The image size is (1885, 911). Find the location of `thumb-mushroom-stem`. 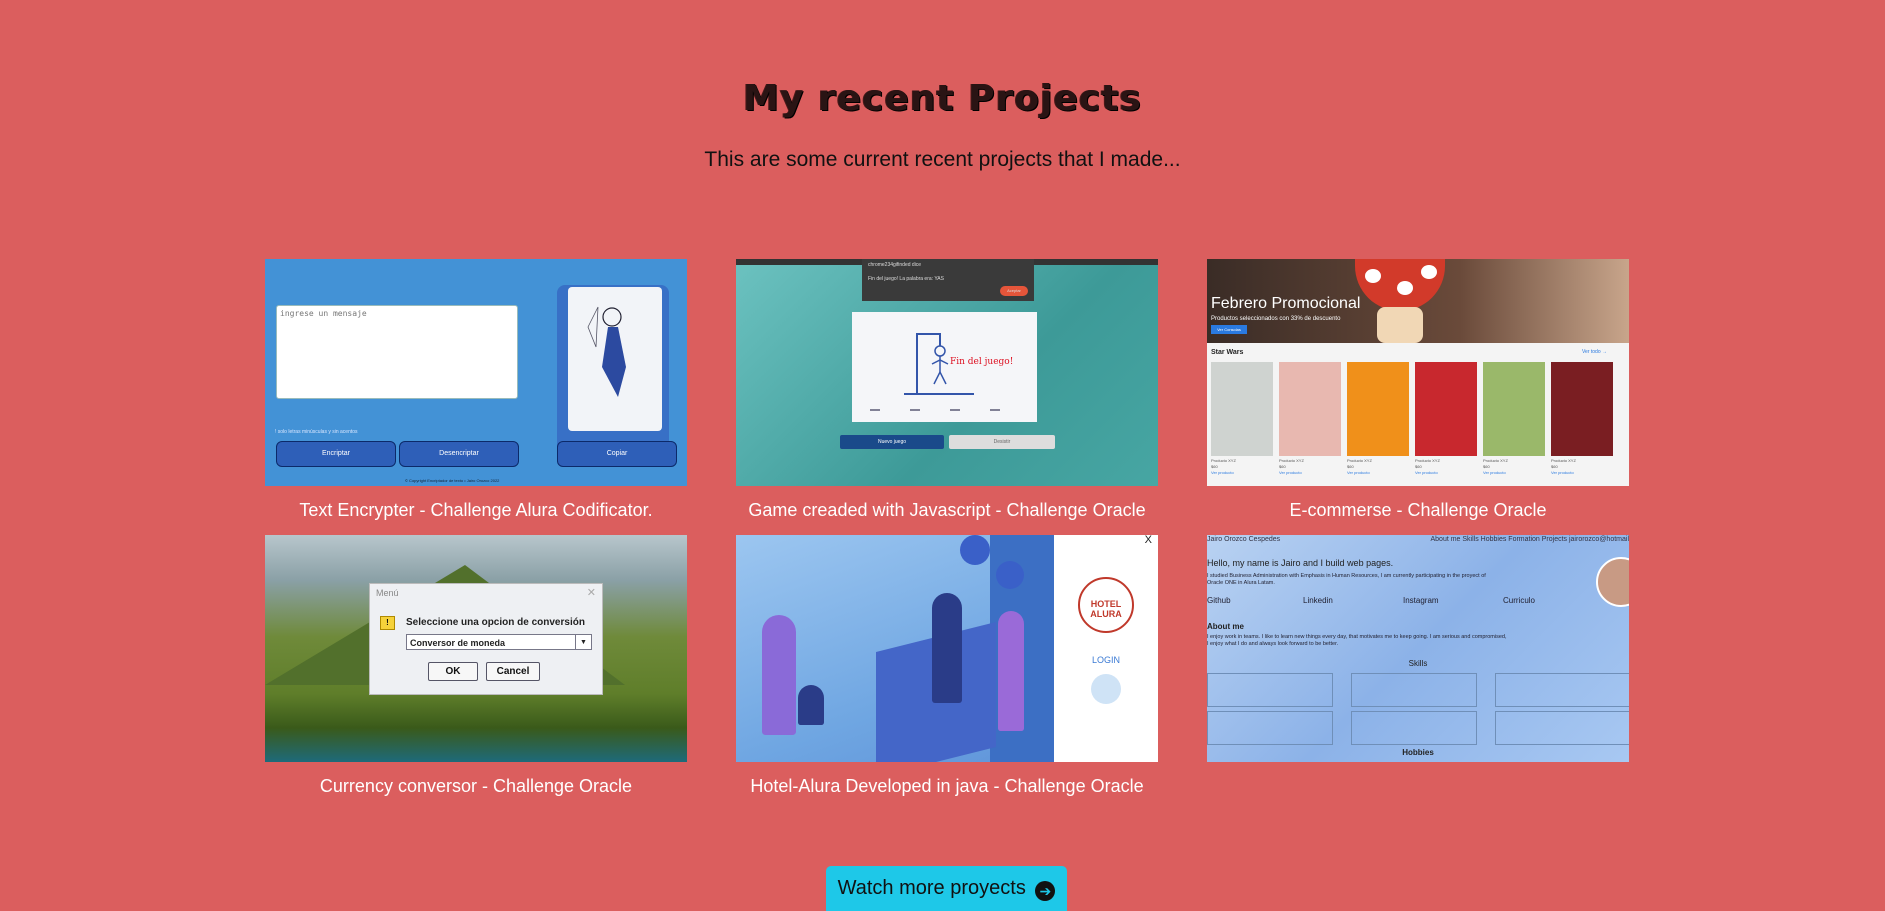

thumb-mushroom-stem is located at coordinates (1400, 325).